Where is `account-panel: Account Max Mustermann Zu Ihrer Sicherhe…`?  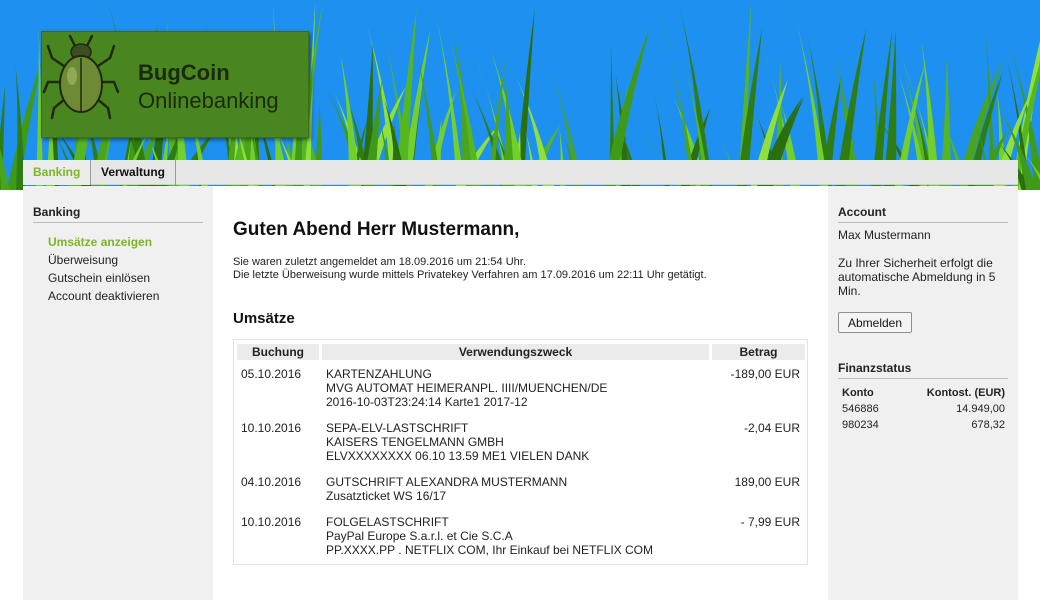
account-panel: Account Max Mustermann Zu Ihrer Sicherhe… is located at coordinates (923, 393).